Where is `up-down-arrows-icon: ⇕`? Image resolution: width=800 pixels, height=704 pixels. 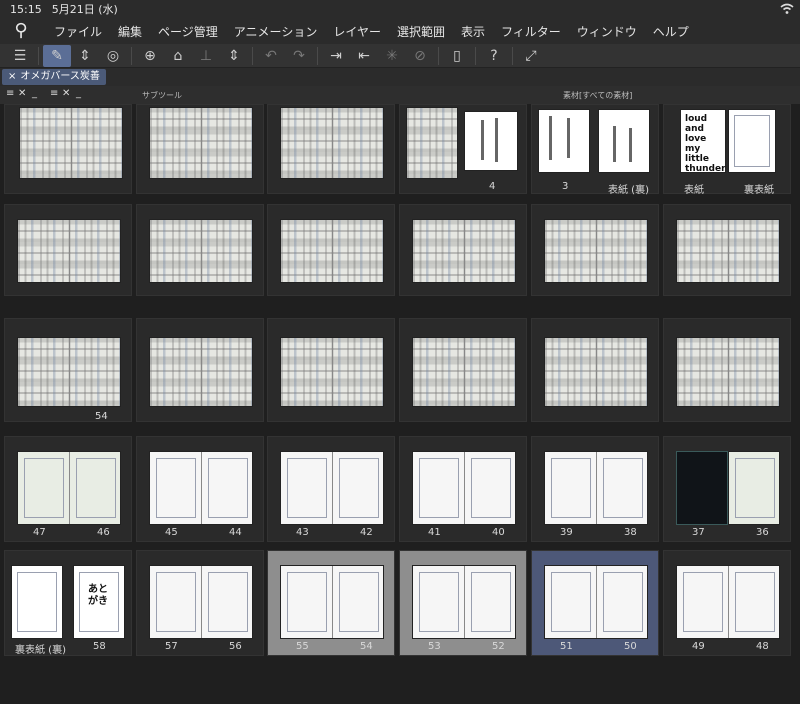 up-down-arrows-icon: ⇕ is located at coordinates (85, 56).